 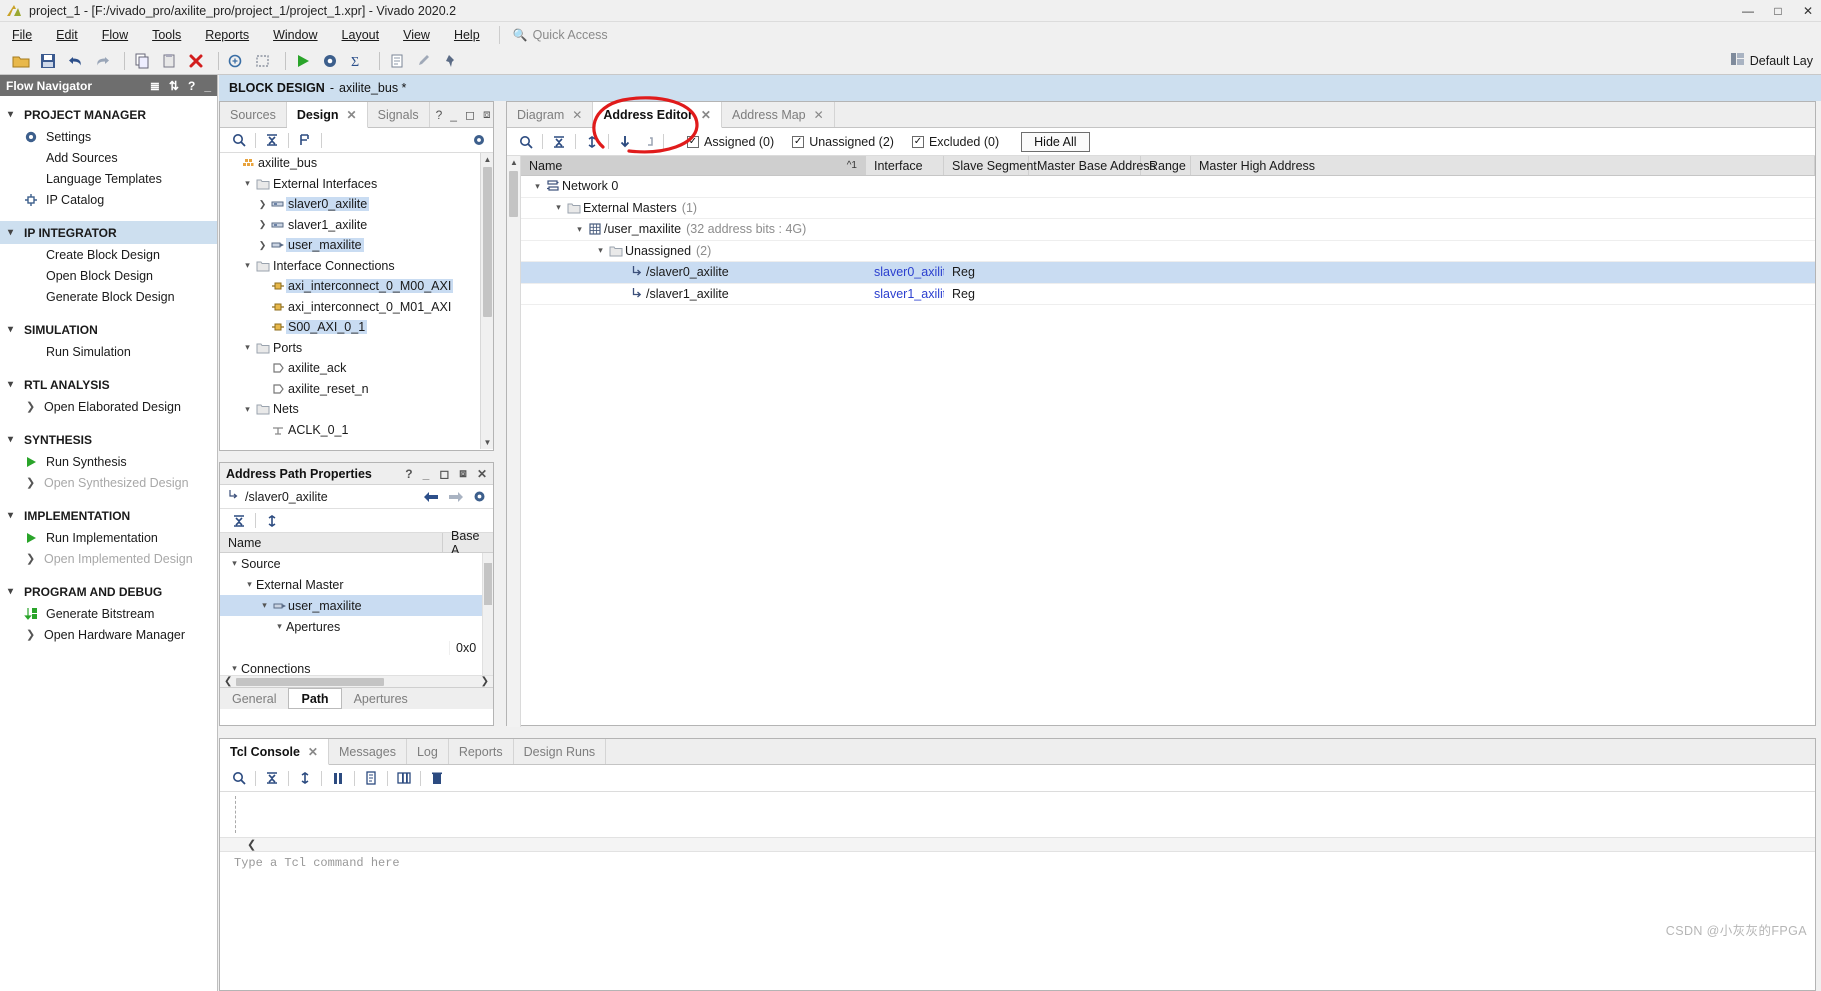 I want to click on menu-window: Window, so click(x=295, y=35).